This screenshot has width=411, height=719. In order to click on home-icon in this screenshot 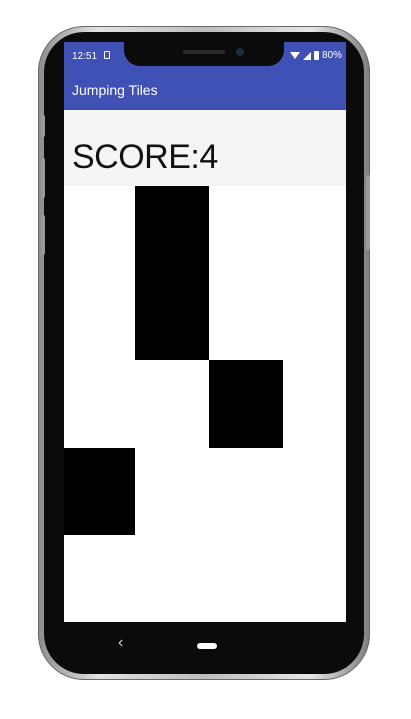, I will do `click(207, 646)`.